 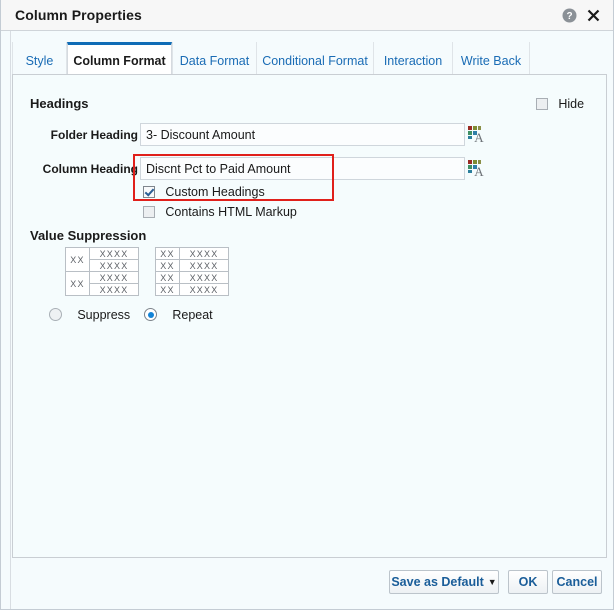 I want to click on folder-heading-label: Folder Heading, so click(x=94, y=135).